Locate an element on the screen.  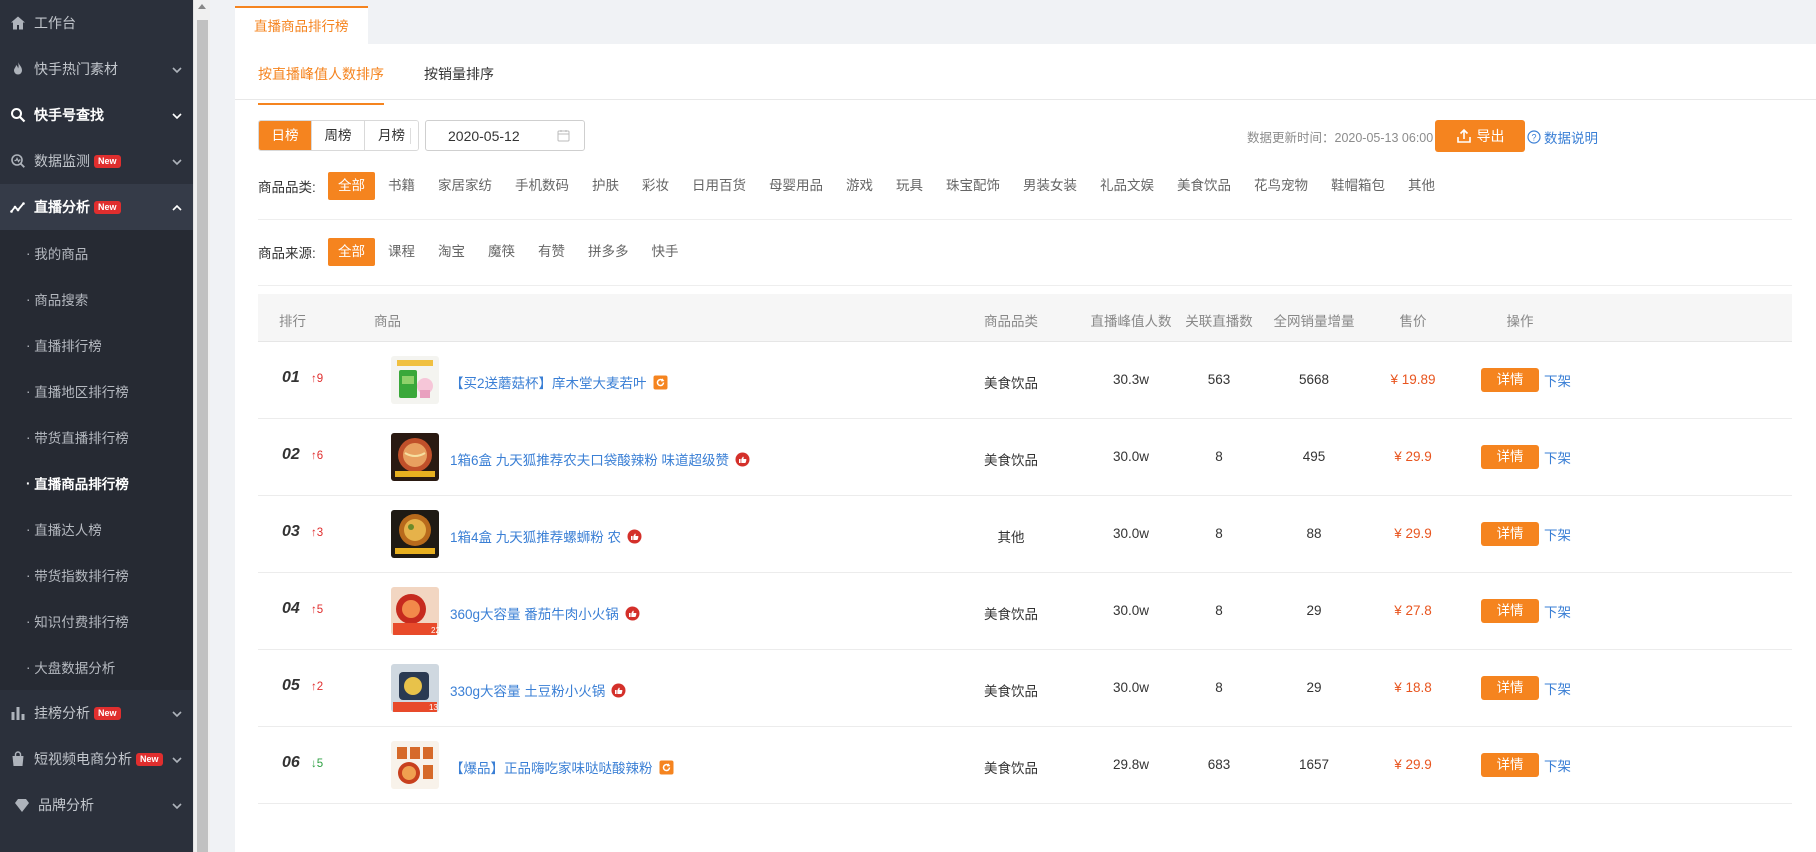
nav-item-data-monitor: 数据监测 New is located at coordinates (96, 161).